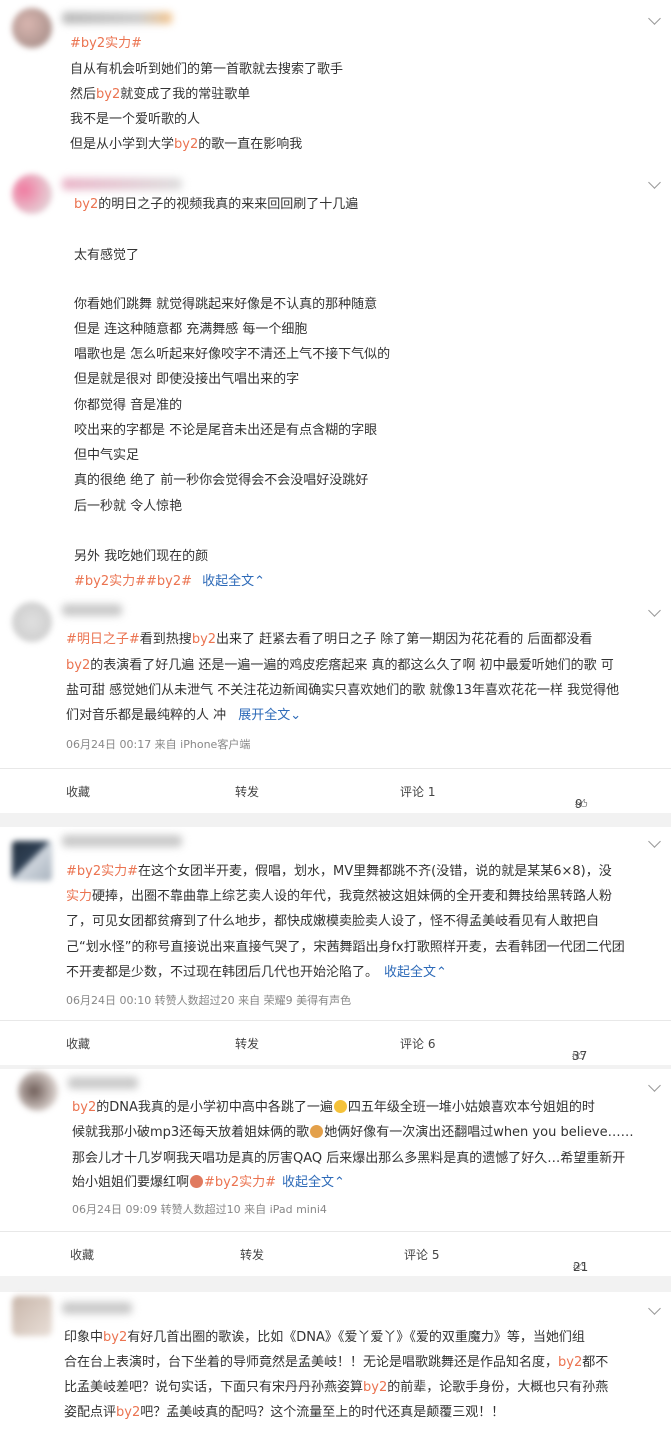  What do you see at coordinates (417, 791) in the screenshot?
I see `comment-button: 评论 1` at bounding box center [417, 791].